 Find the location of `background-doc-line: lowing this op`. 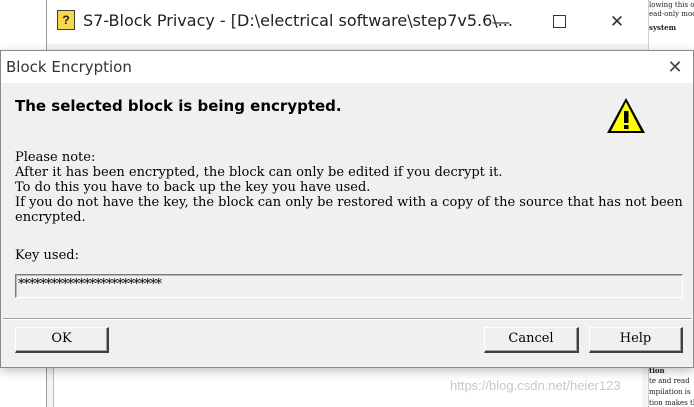

background-doc-line: lowing this op is located at coordinates (671, 5).